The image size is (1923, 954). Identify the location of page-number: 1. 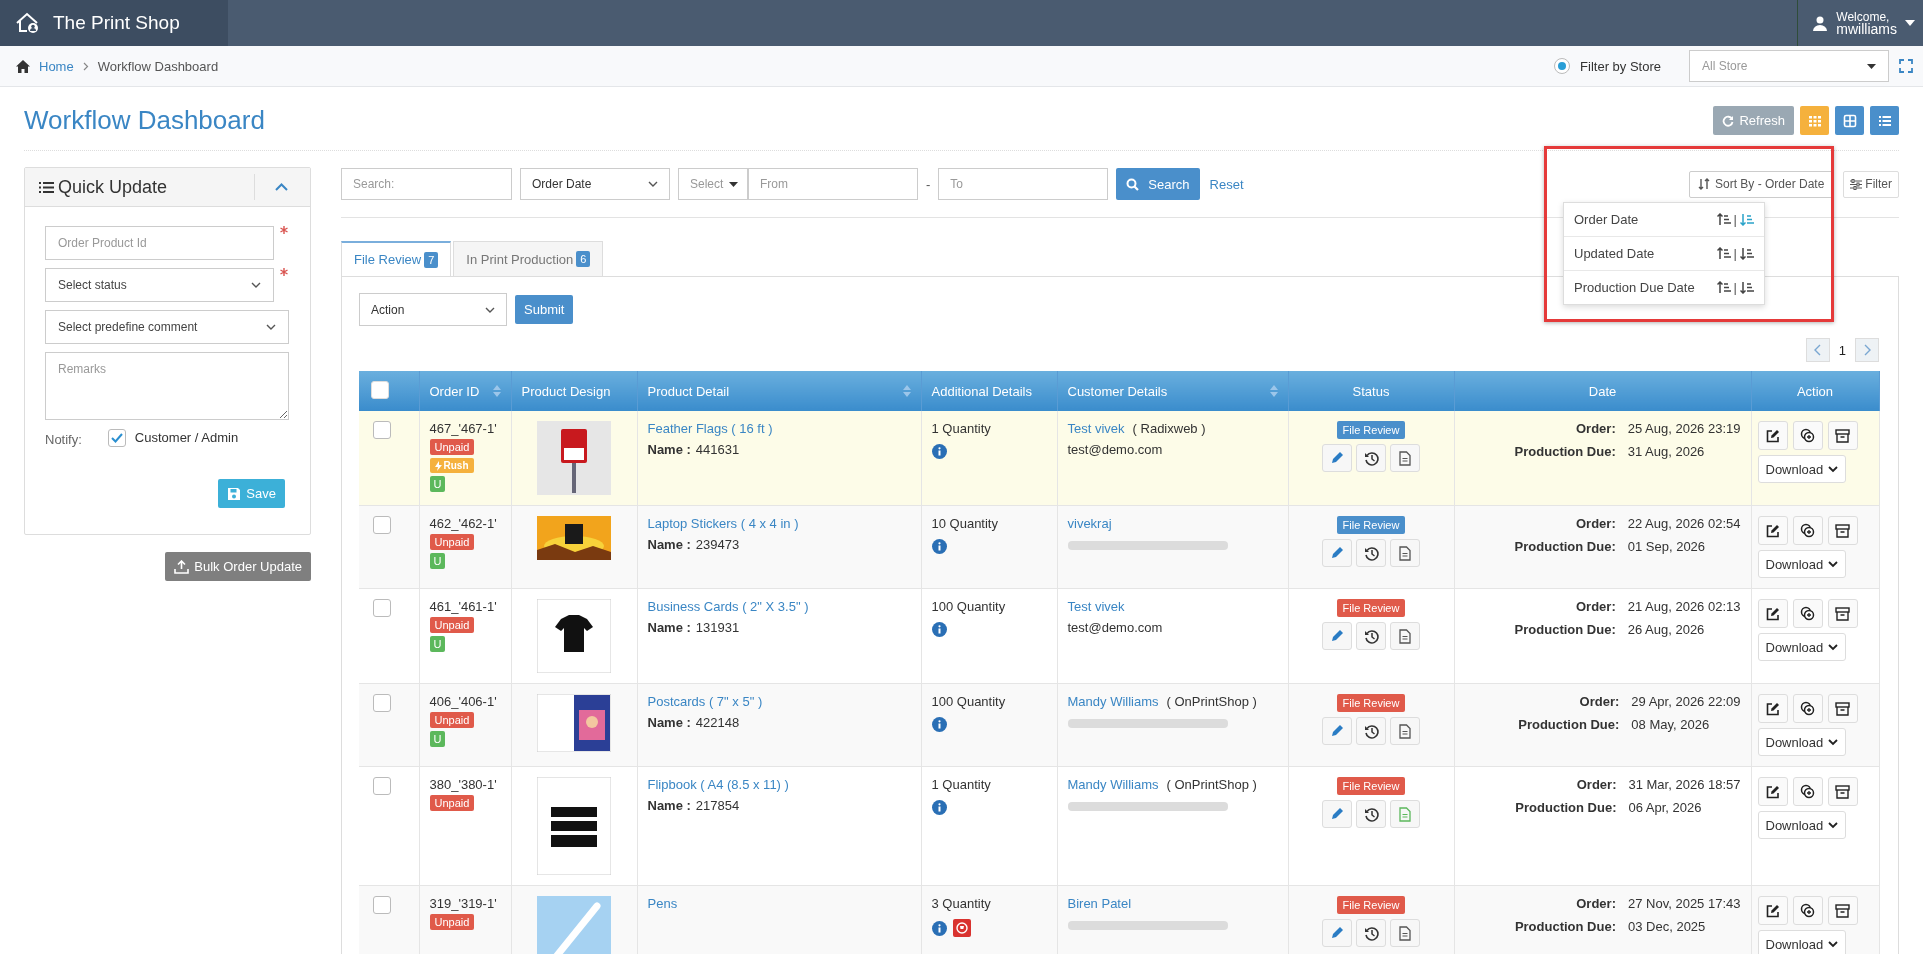
(1842, 350).